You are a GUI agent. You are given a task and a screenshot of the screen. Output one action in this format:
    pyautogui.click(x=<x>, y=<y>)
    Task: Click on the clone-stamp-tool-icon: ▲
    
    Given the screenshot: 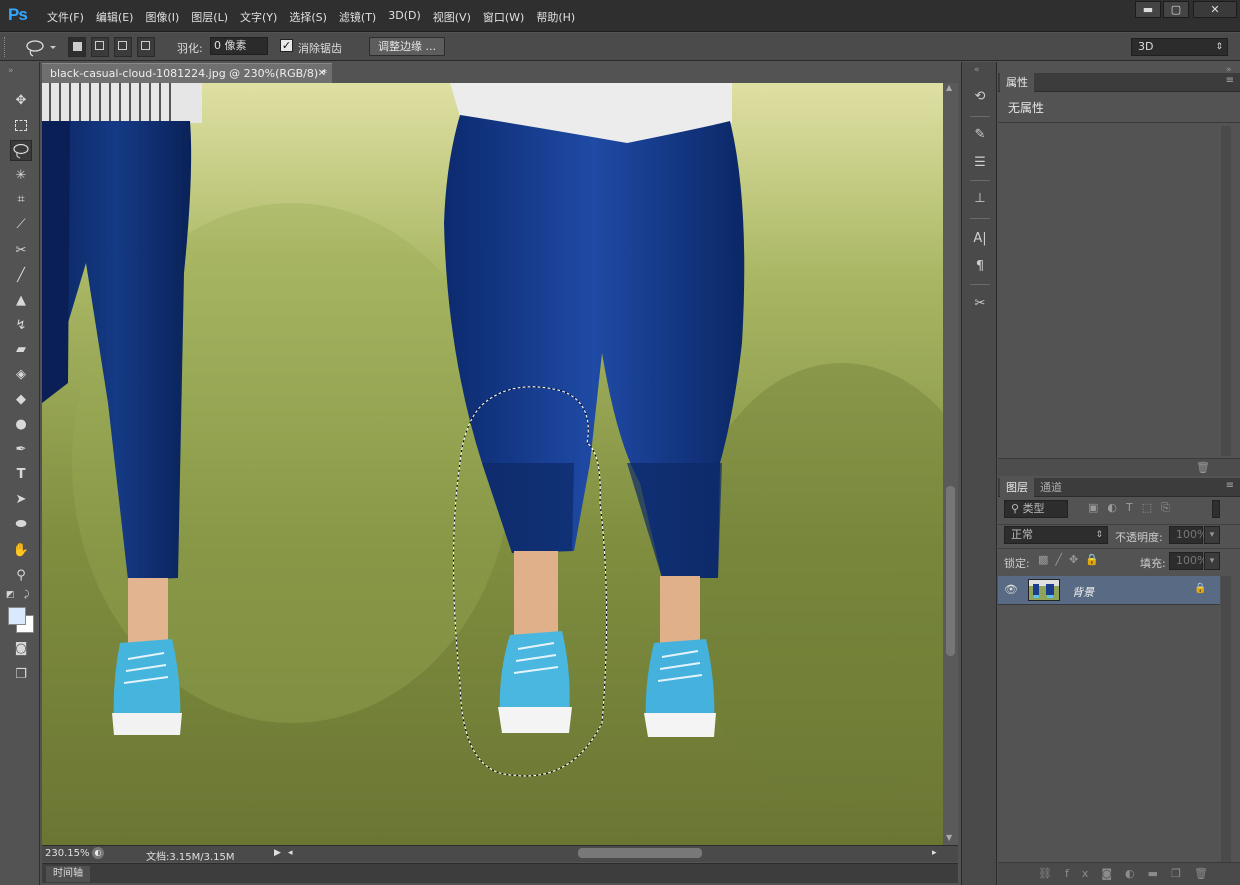 What is the action you would take?
    pyautogui.click(x=21, y=300)
    